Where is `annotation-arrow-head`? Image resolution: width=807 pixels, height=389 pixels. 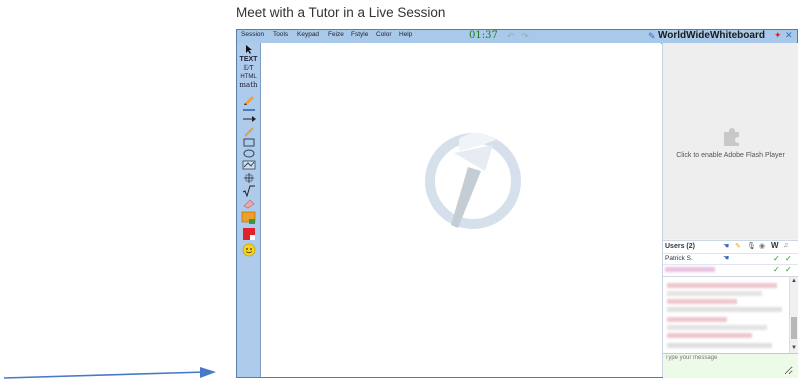 annotation-arrow-head is located at coordinates (208, 372).